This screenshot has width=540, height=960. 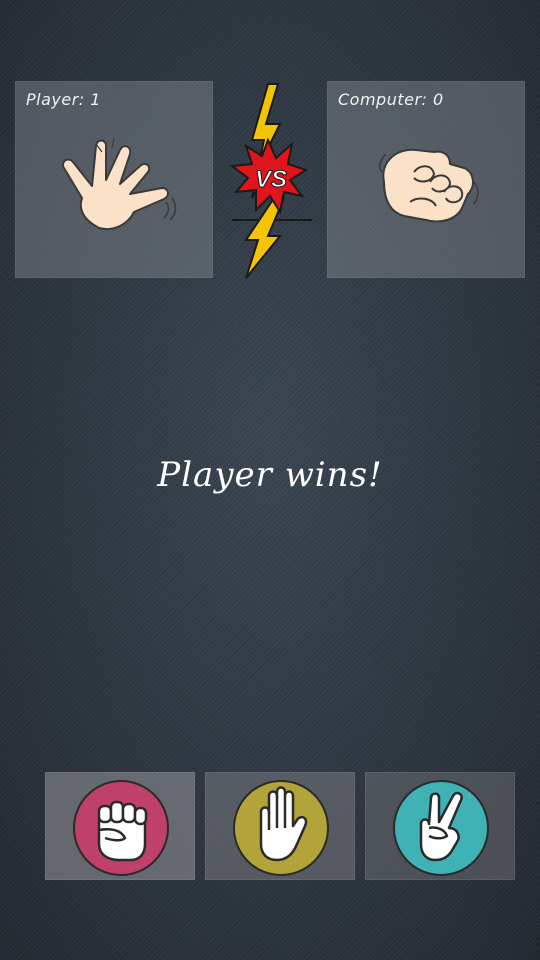 I want to click on player-score: Player: 1, so click(x=63, y=99).